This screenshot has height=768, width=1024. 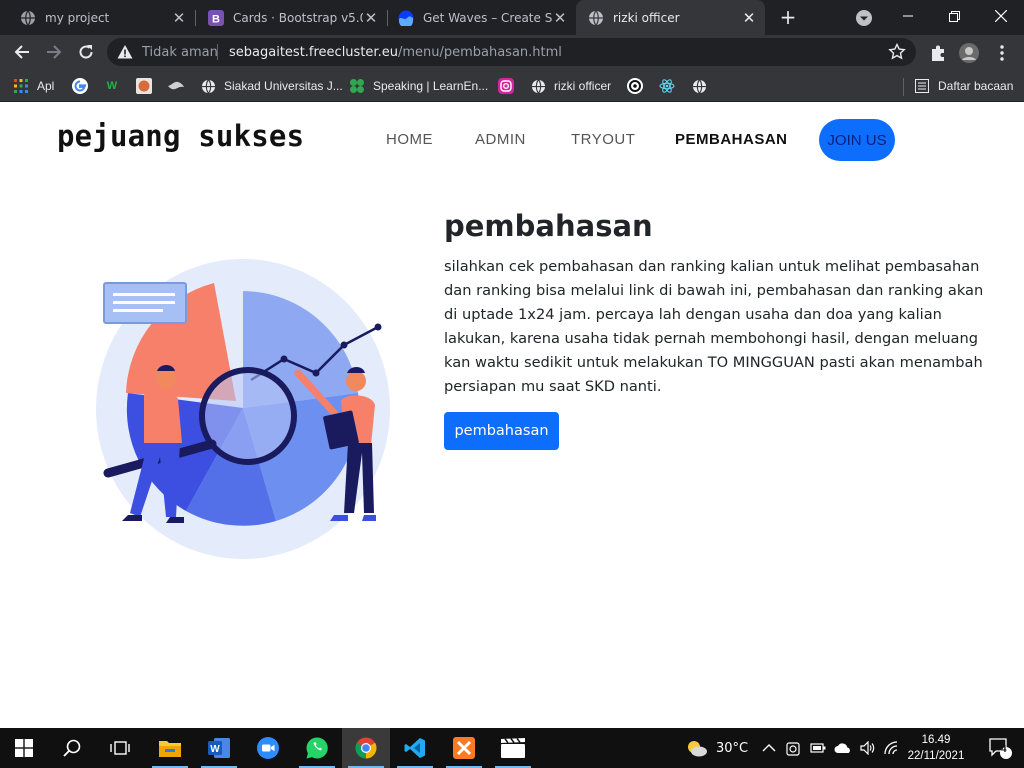 I want to click on bookmark-box, so click(x=148, y=86).